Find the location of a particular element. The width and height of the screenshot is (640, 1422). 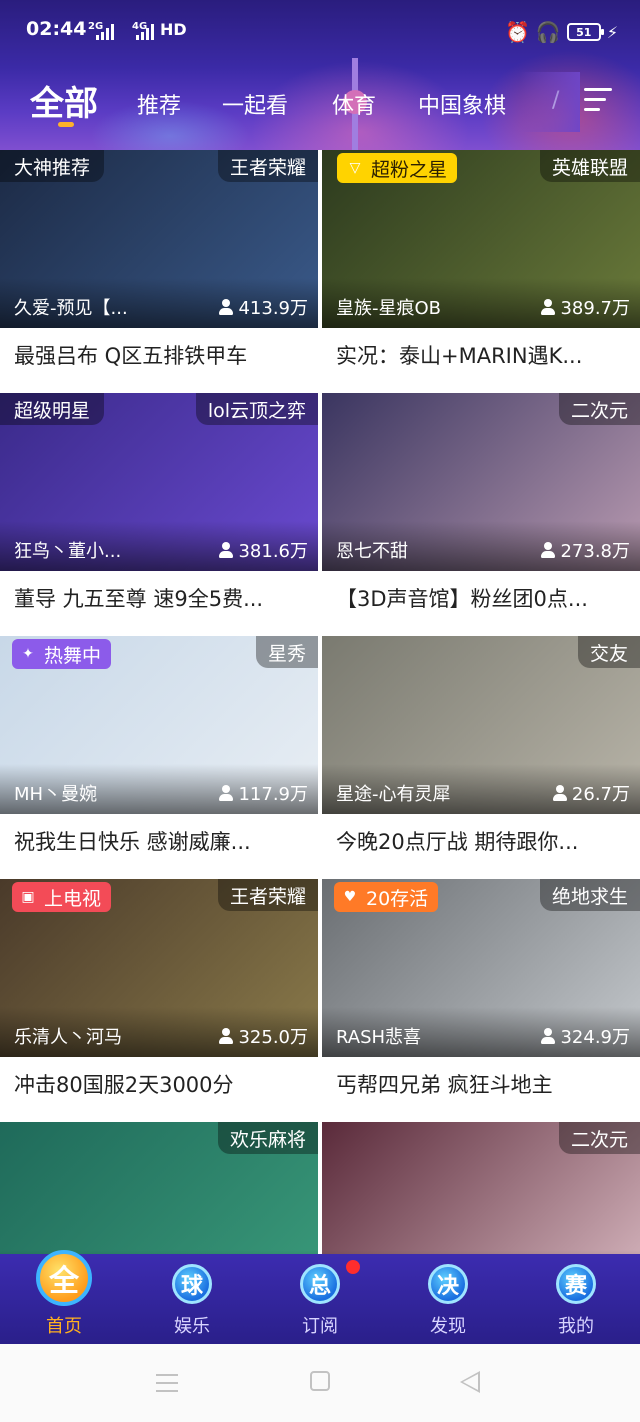

game-category-label: lol云顶之弈 is located at coordinates (256, 409).